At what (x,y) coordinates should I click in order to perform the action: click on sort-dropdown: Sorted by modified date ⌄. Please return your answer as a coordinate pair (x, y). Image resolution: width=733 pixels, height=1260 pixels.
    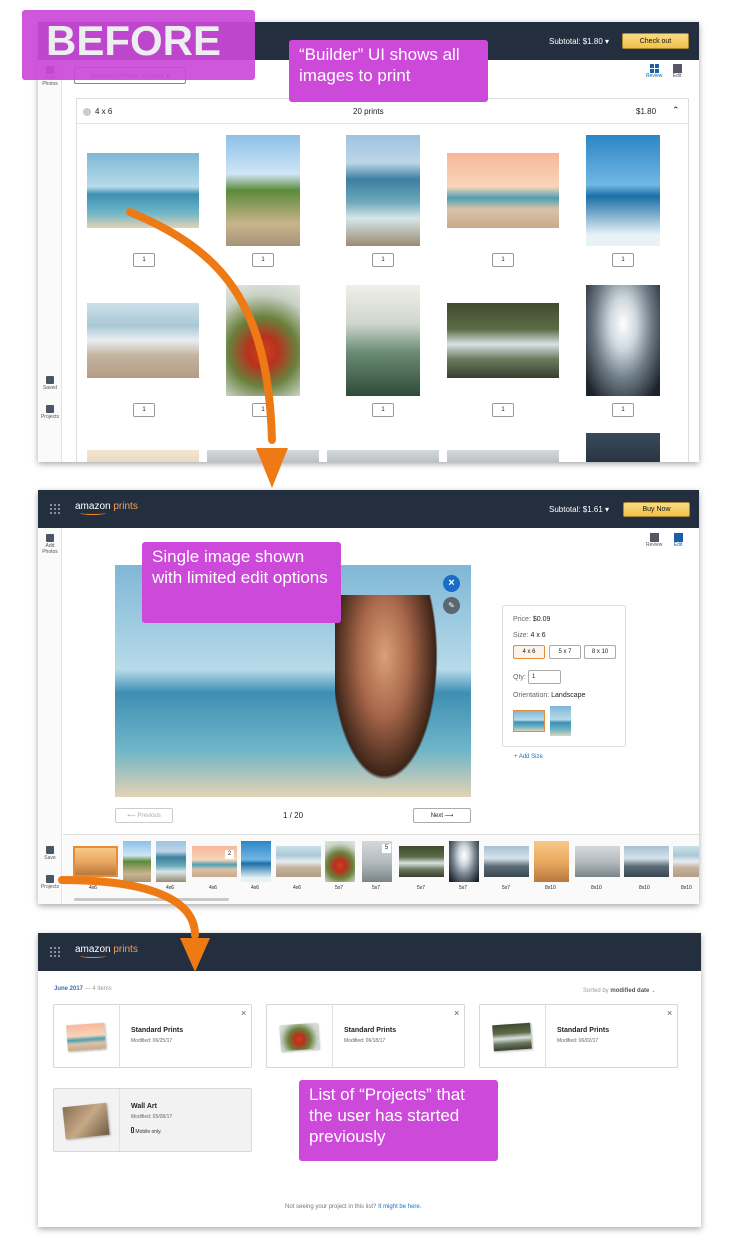
    Looking at the image, I should click on (619, 990).